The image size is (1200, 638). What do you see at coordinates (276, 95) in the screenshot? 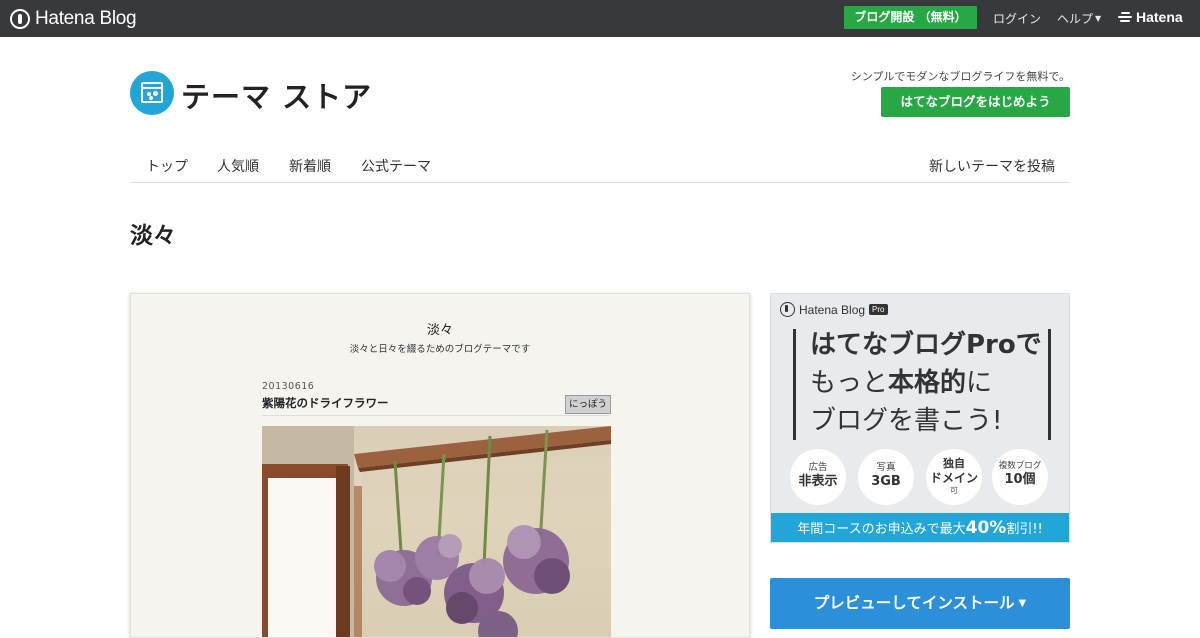
I see `store-title: テーマ ストア` at bounding box center [276, 95].